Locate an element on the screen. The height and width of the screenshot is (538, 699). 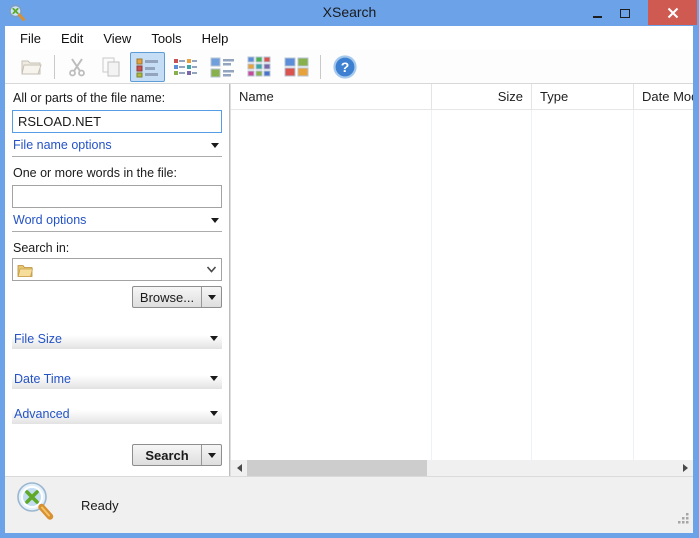
column-header-type: Type is located at coordinates (583, 96).